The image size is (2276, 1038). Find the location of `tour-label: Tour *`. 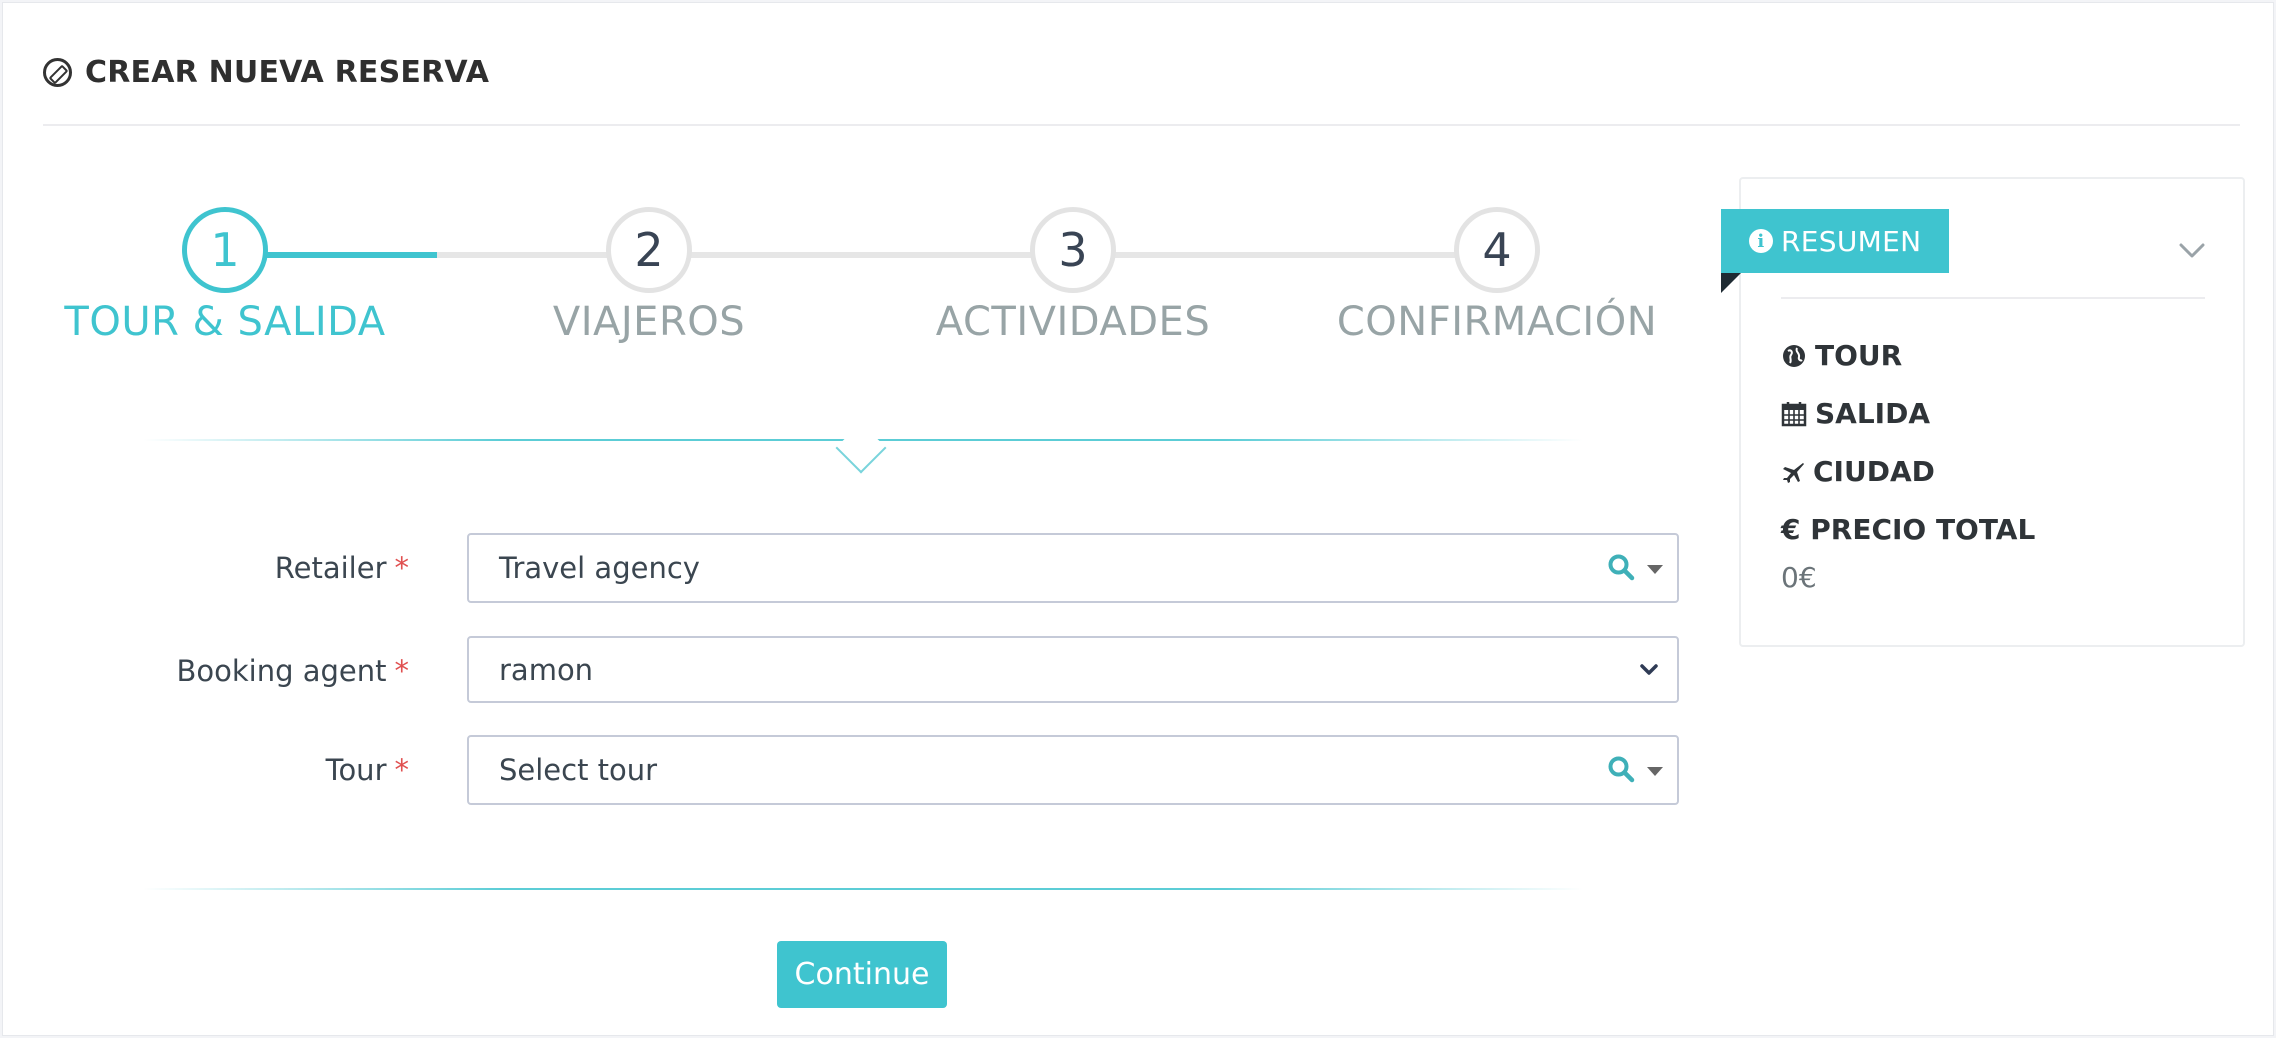

tour-label: Tour * is located at coordinates (367, 770).